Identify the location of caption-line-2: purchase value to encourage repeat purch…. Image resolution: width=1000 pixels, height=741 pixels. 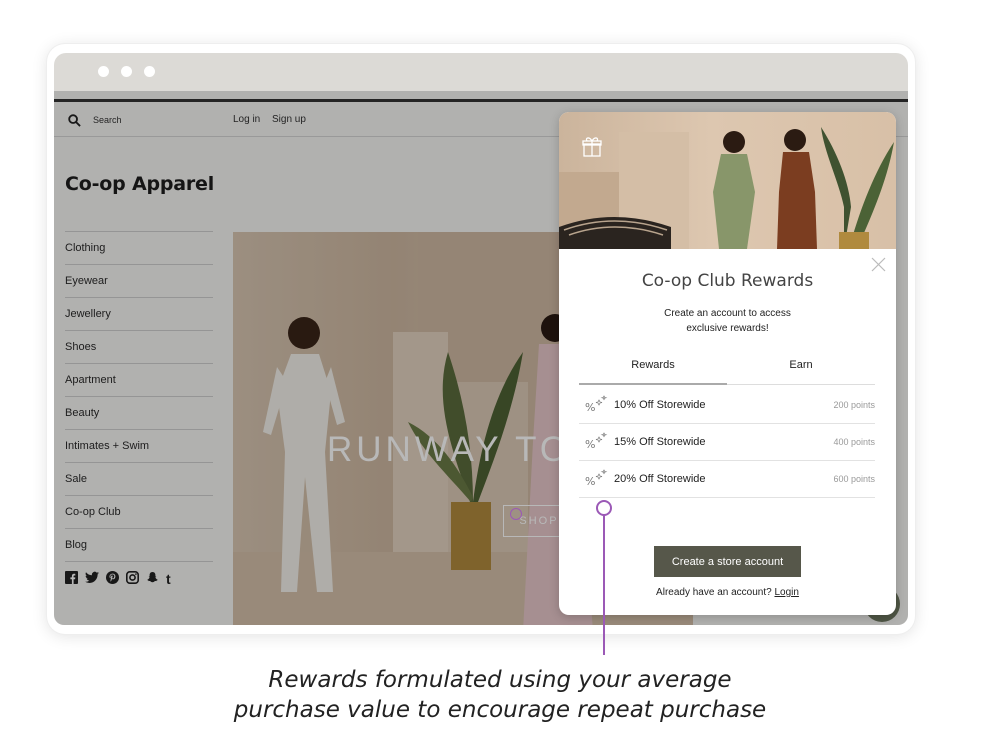
(500, 710).